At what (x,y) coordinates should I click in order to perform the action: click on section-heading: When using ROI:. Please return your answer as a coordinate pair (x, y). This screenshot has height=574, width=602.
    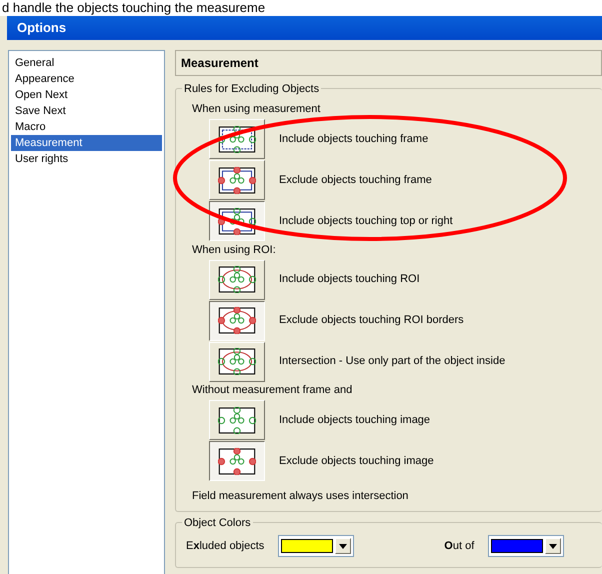
    Looking at the image, I should click on (234, 250).